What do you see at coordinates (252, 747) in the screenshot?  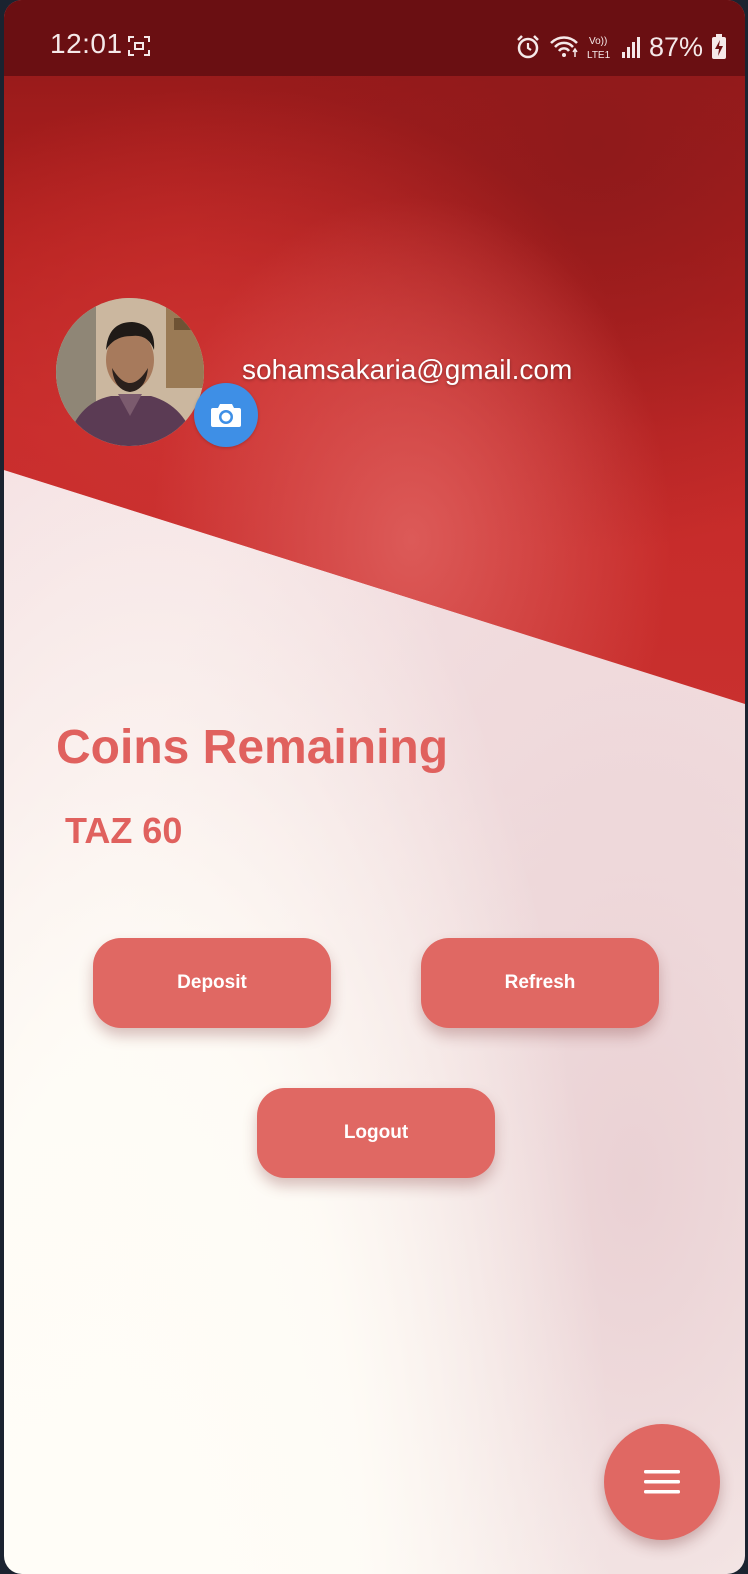 I see `coins-title: Coins Remaining` at bounding box center [252, 747].